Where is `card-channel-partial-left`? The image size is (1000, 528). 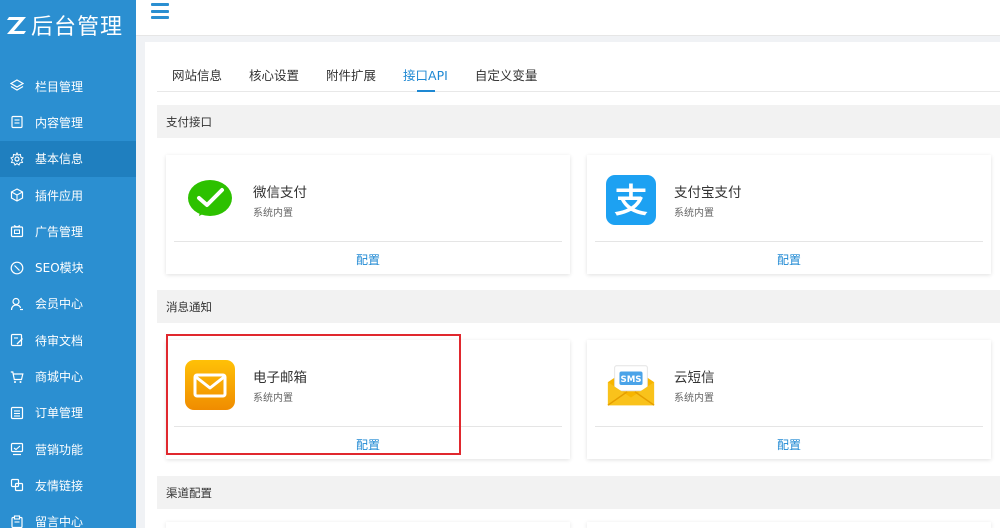 card-channel-partial-left is located at coordinates (368, 525).